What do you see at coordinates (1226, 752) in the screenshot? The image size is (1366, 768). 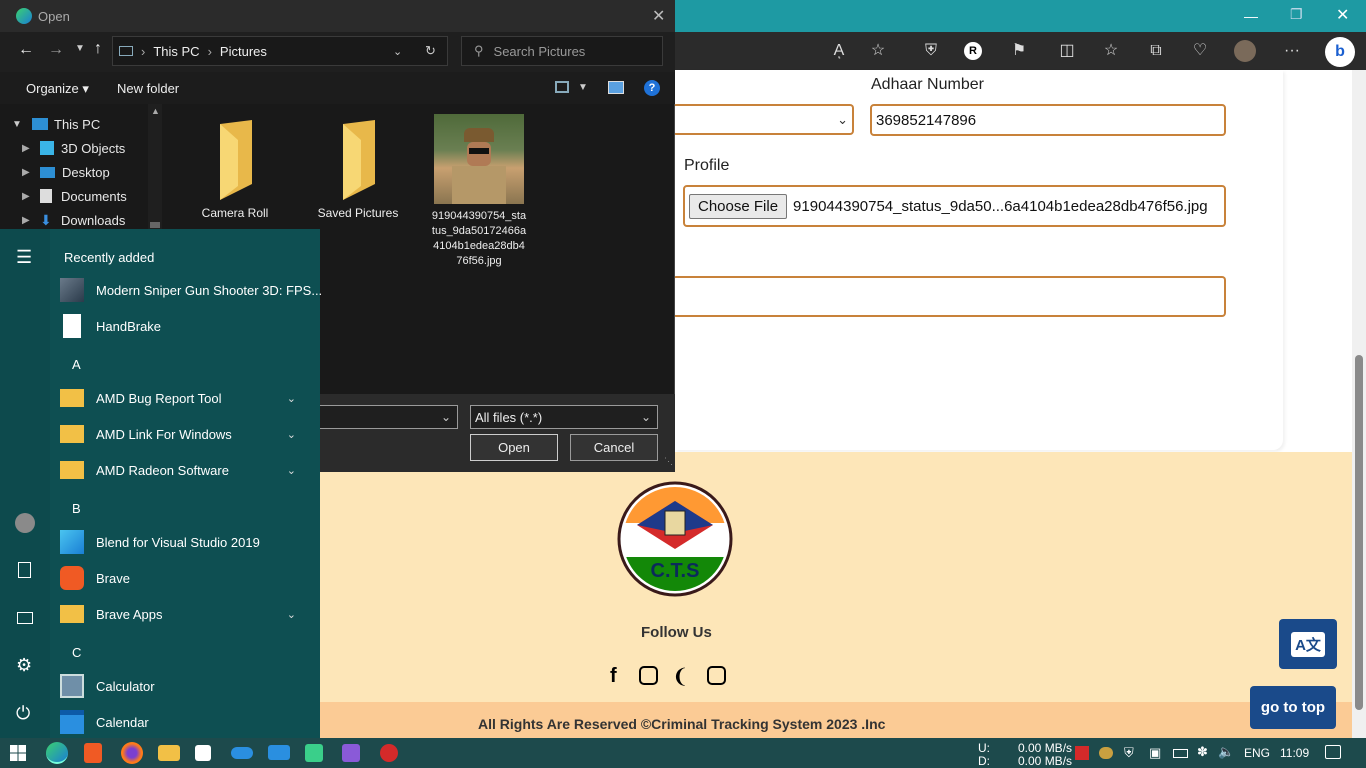 I see `volume-icon: 🔈` at bounding box center [1226, 752].